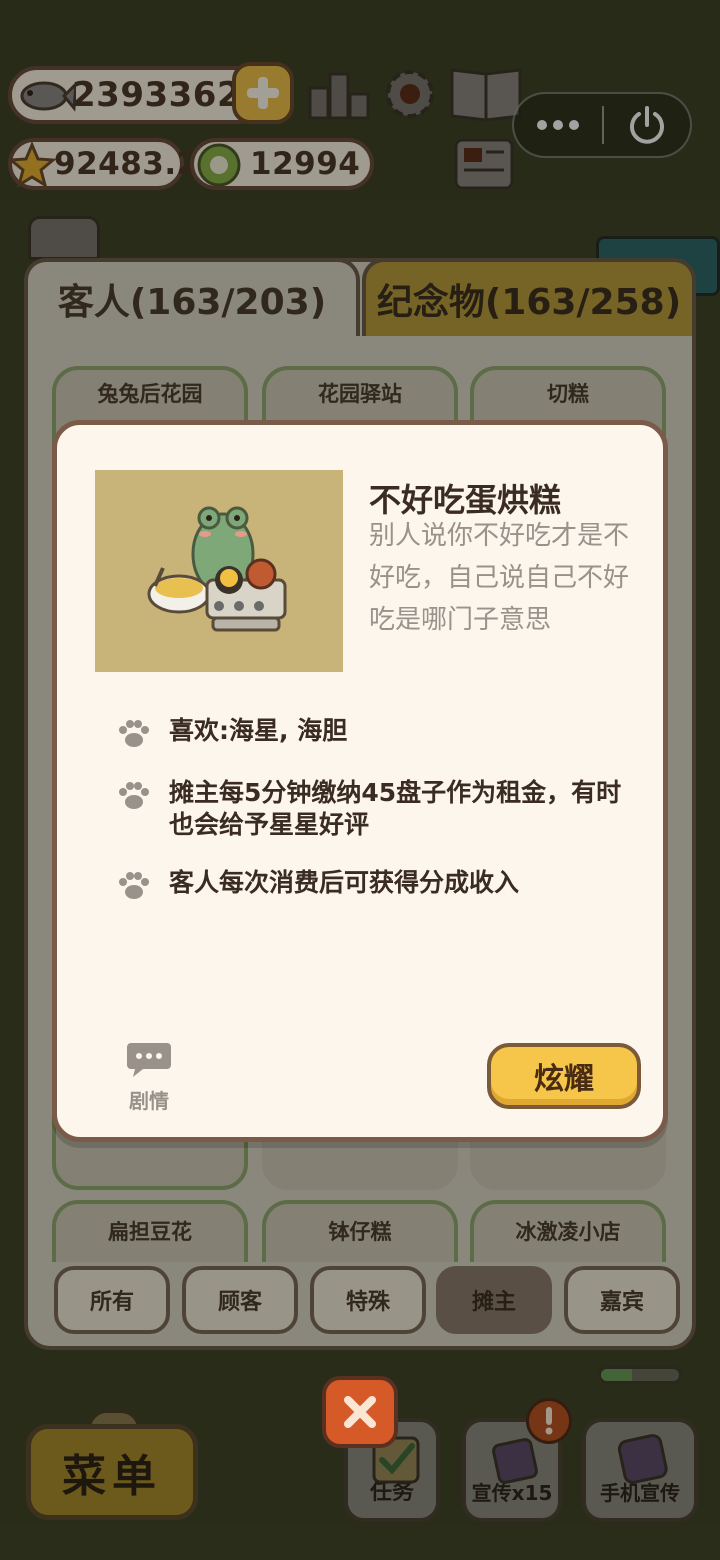 This screenshot has width=720, height=1560. I want to click on speech-bubble-icon, so click(149, 1060).